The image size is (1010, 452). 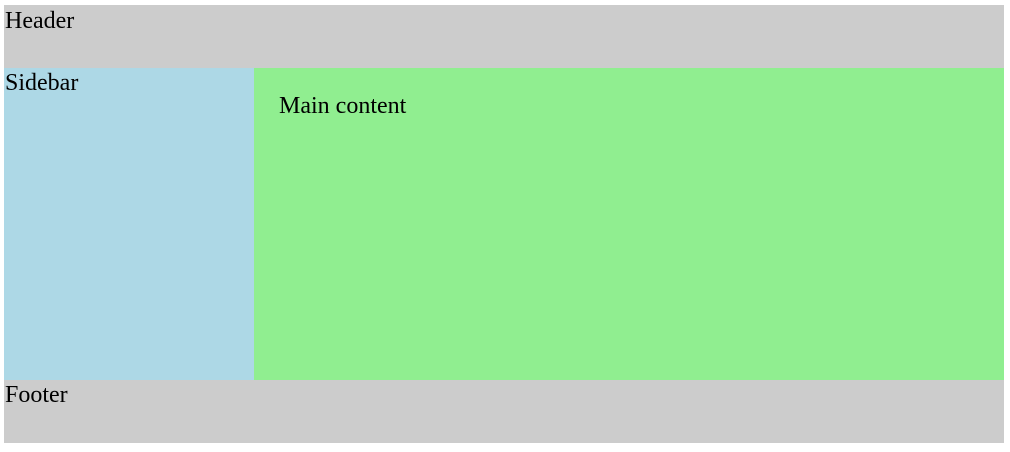 What do you see at coordinates (504, 411) in the screenshot?
I see `page-footer: Footer` at bounding box center [504, 411].